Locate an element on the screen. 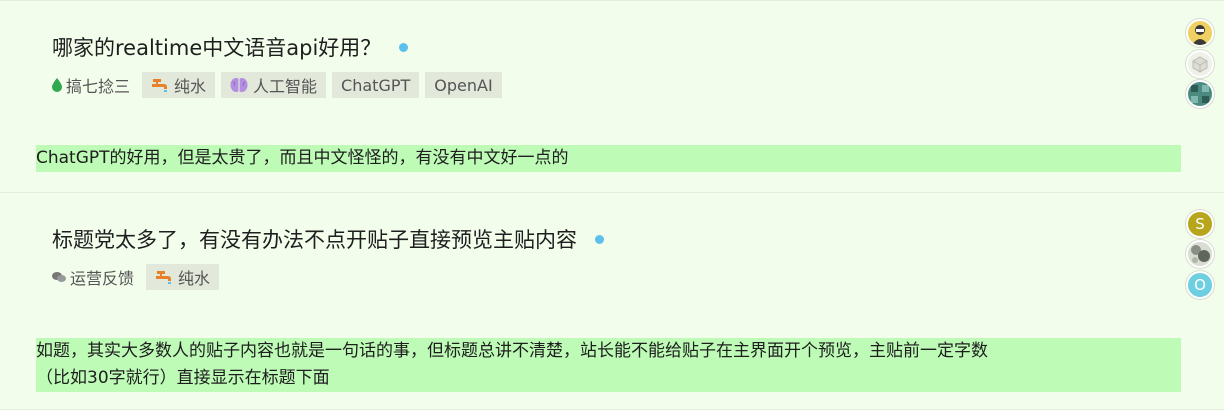 This screenshot has height=410, width=1224. category-badge: 搞七捻三 is located at coordinates (91, 85).